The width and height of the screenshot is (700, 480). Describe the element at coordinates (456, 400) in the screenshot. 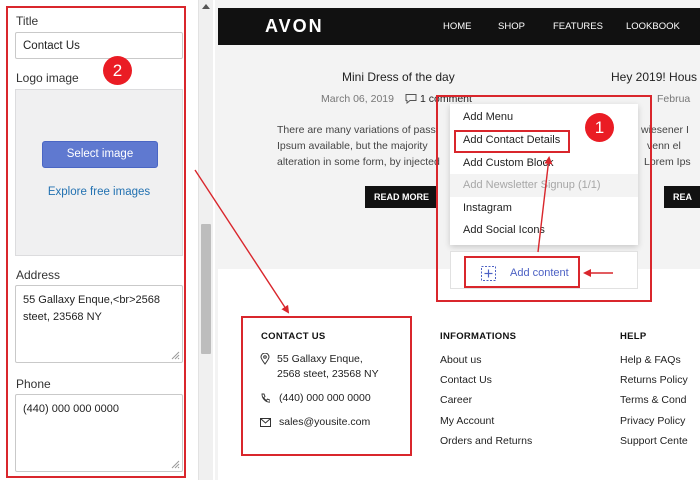

I see `footer-link: Career` at that location.